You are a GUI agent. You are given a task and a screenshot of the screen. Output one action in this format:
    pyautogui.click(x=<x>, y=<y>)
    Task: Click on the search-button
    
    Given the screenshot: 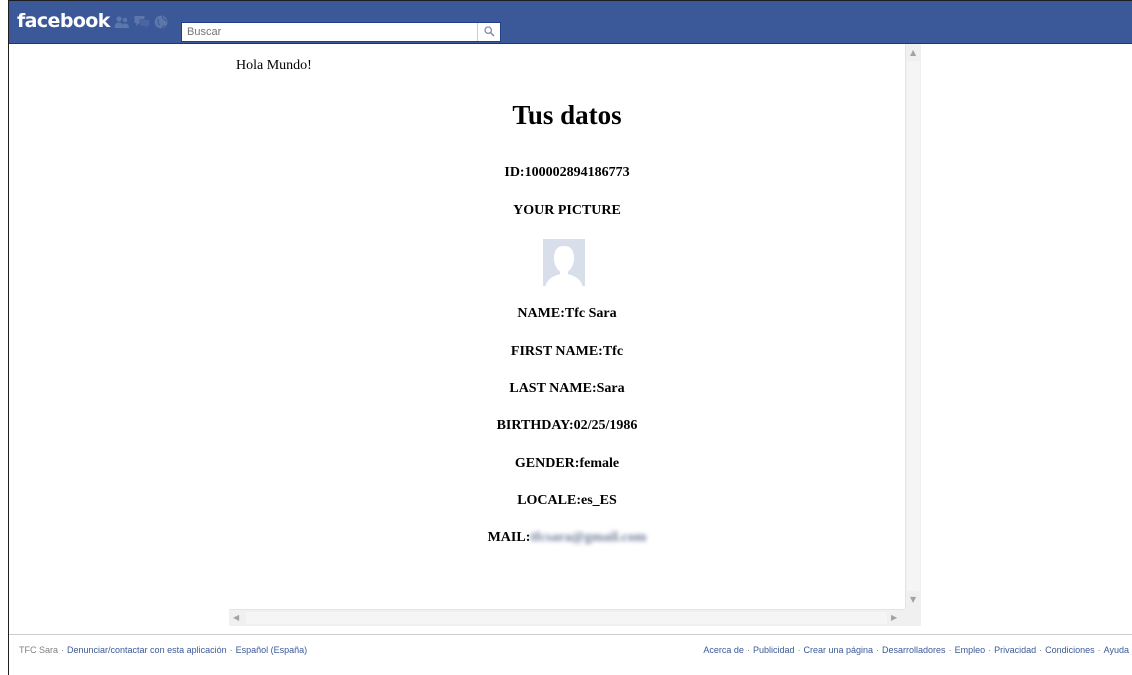 What is the action you would take?
    pyautogui.click(x=488, y=32)
    